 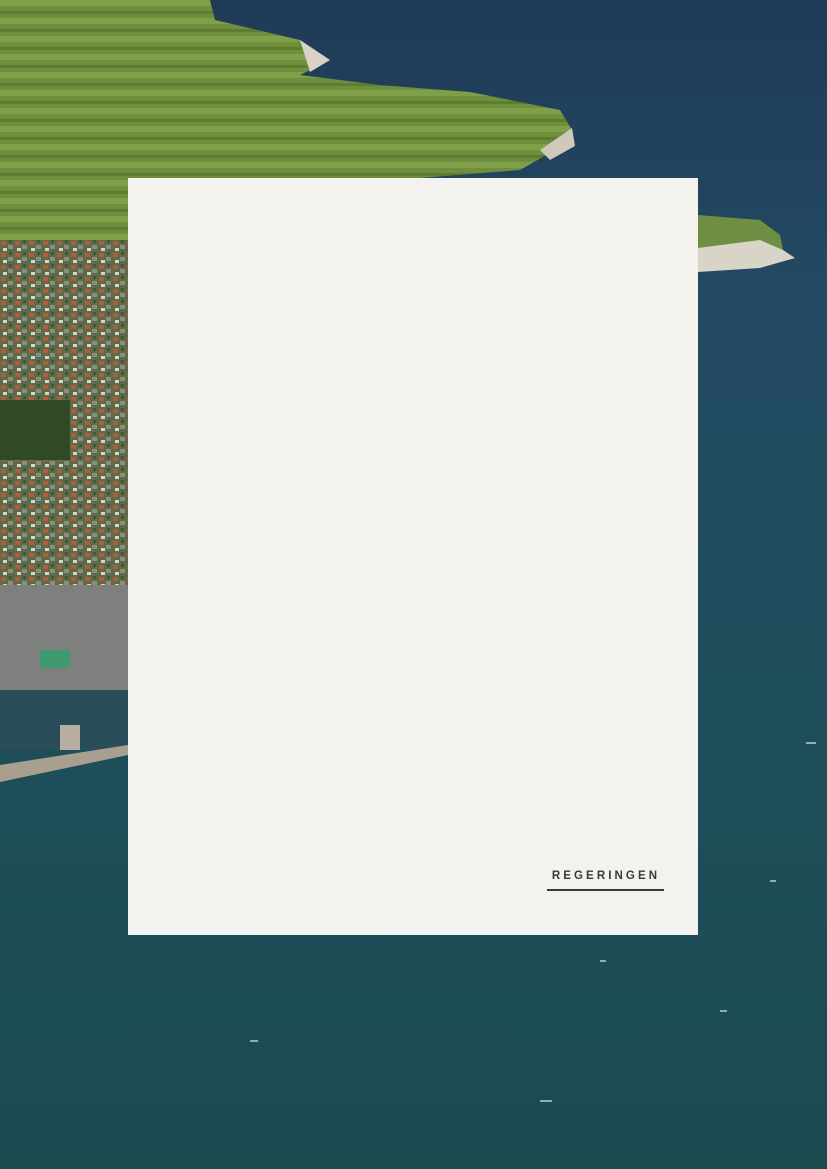 What do you see at coordinates (605, 890) in the screenshot?
I see `wordmark-underline` at bounding box center [605, 890].